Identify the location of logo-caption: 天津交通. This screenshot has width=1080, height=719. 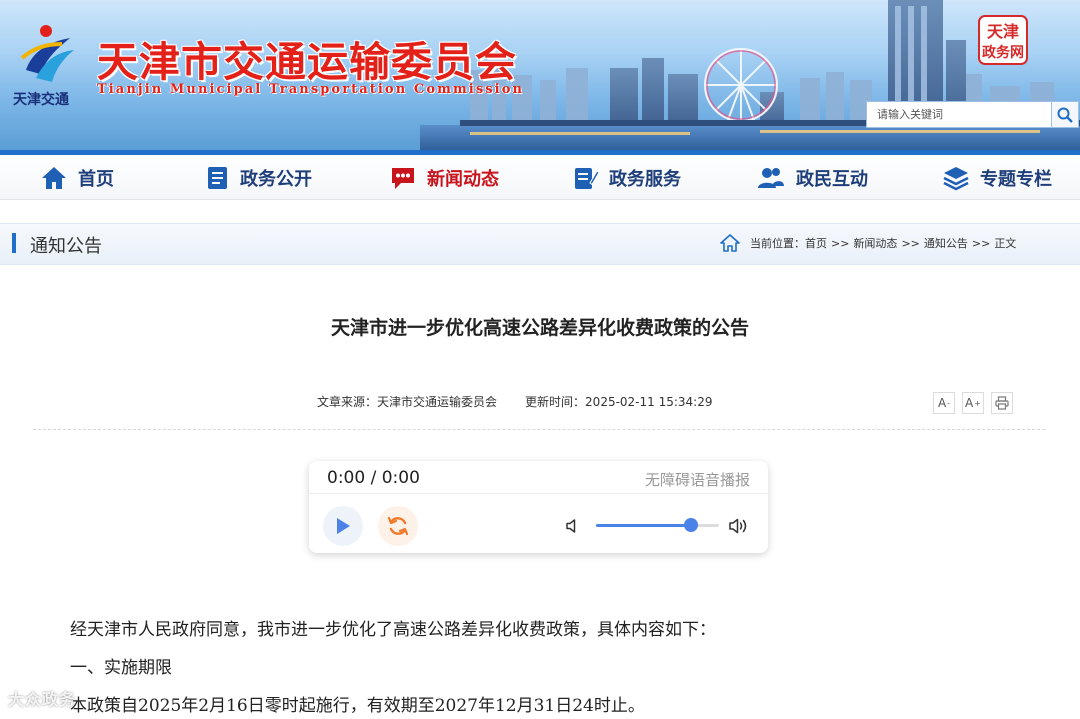
(41, 100).